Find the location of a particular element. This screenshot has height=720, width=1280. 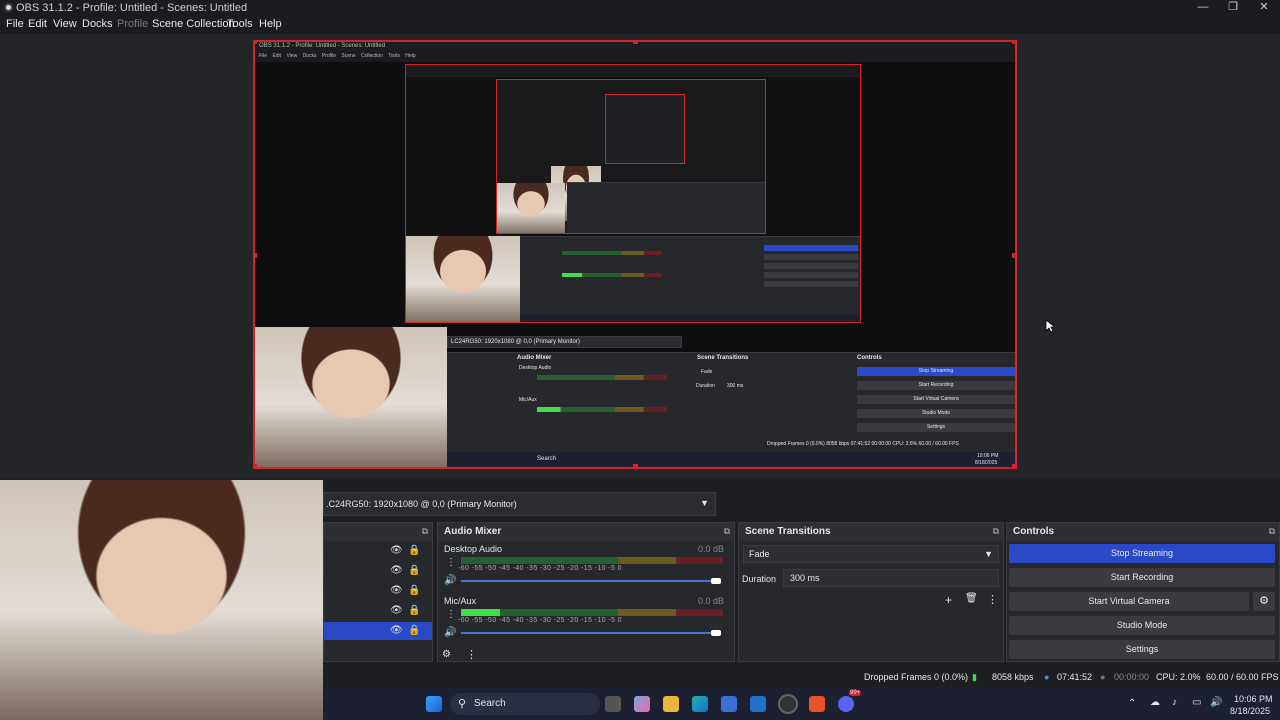

canvas-taskbar-search: Search is located at coordinates (547, 459).